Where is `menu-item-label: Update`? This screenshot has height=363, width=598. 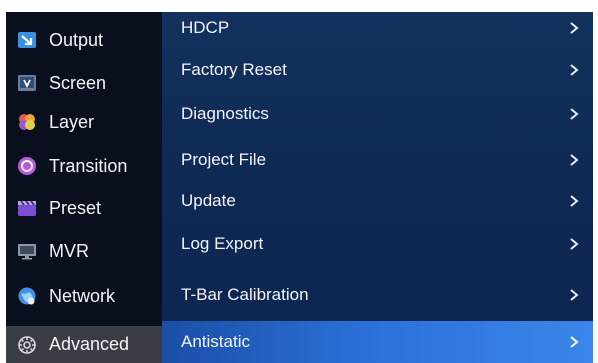 menu-item-label: Update is located at coordinates (208, 200).